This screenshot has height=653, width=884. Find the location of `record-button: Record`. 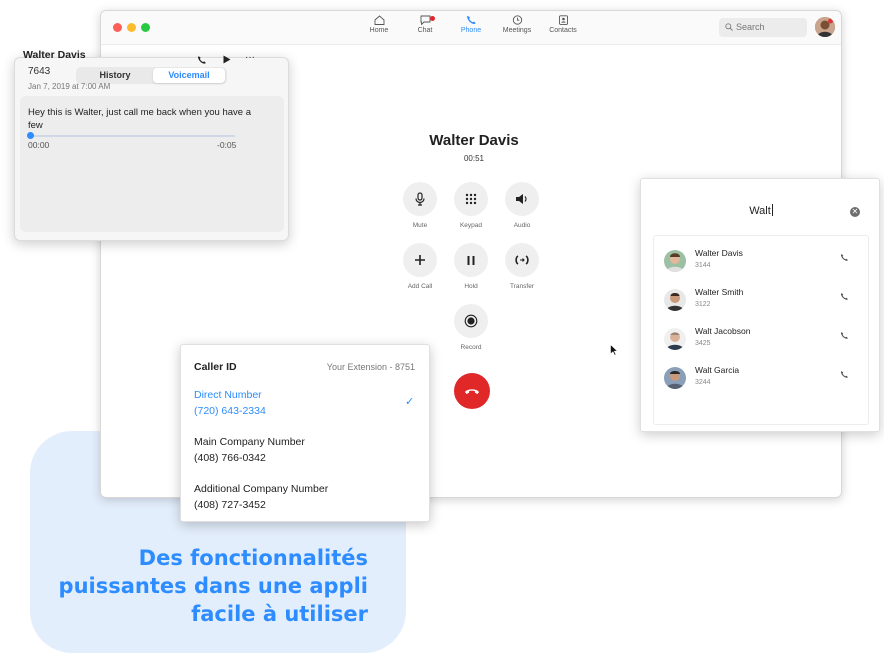

record-button: Record is located at coordinates (471, 327).